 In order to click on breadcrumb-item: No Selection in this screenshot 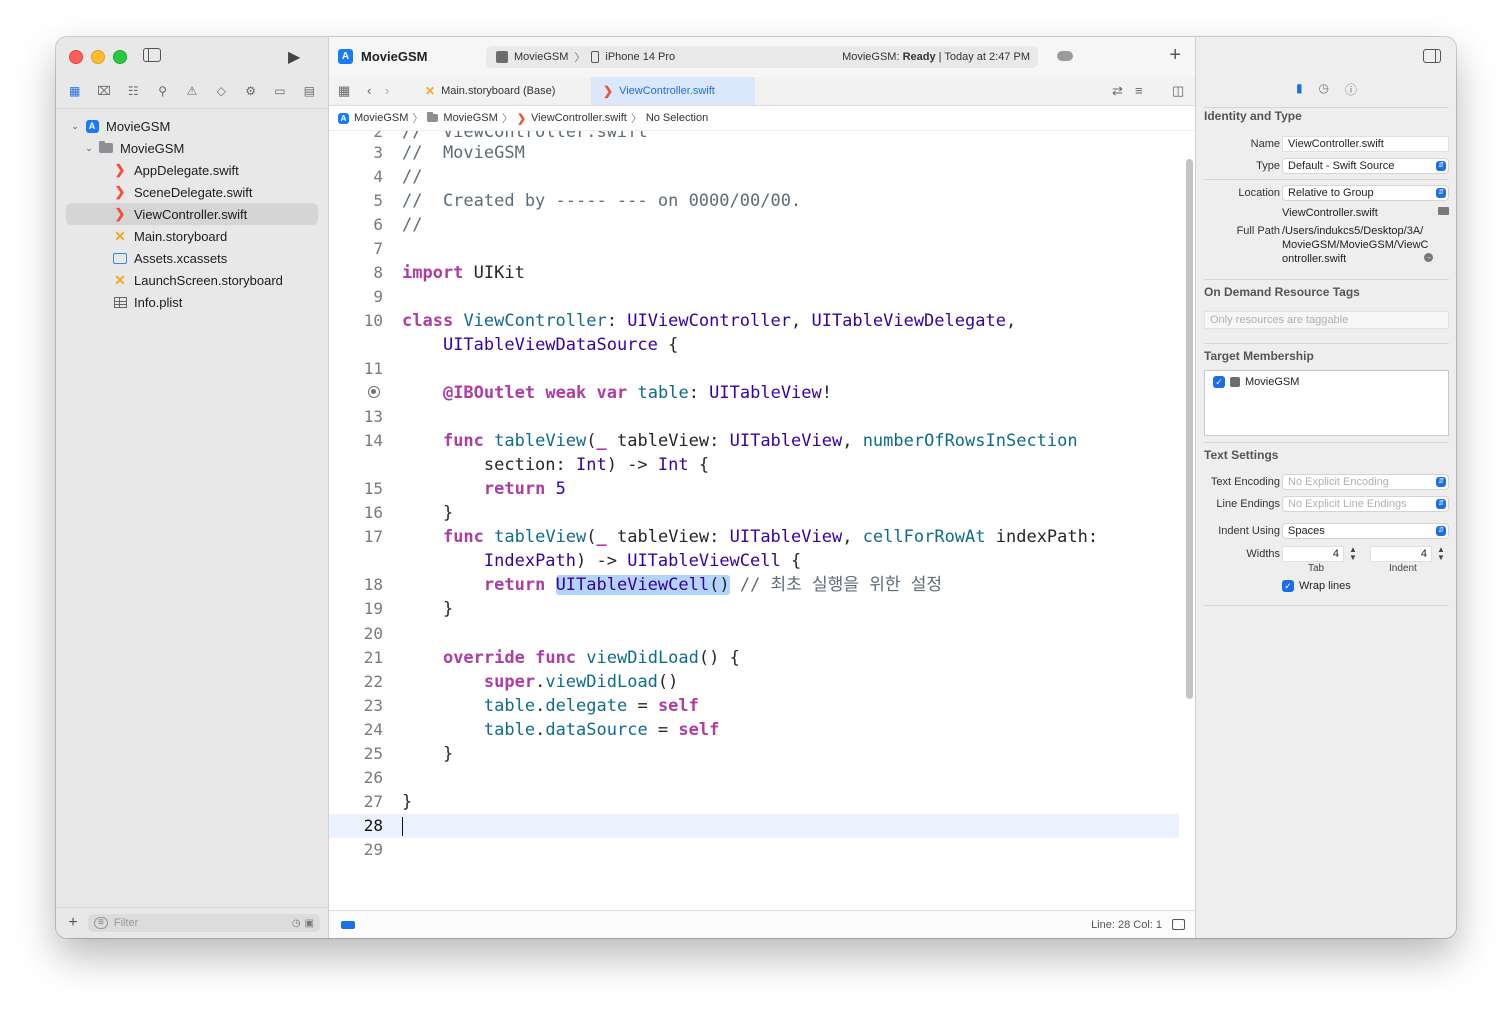, I will do `click(677, 118)`.